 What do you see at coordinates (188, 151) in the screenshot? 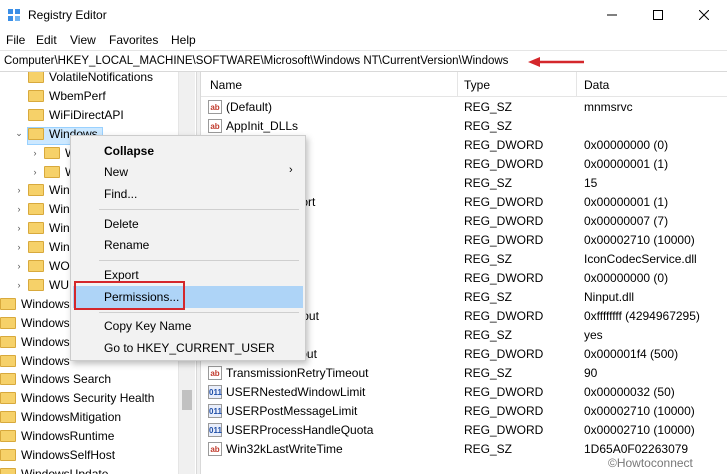
I see `ctx-collapse: Collapse` at bounding box center [188, 151].